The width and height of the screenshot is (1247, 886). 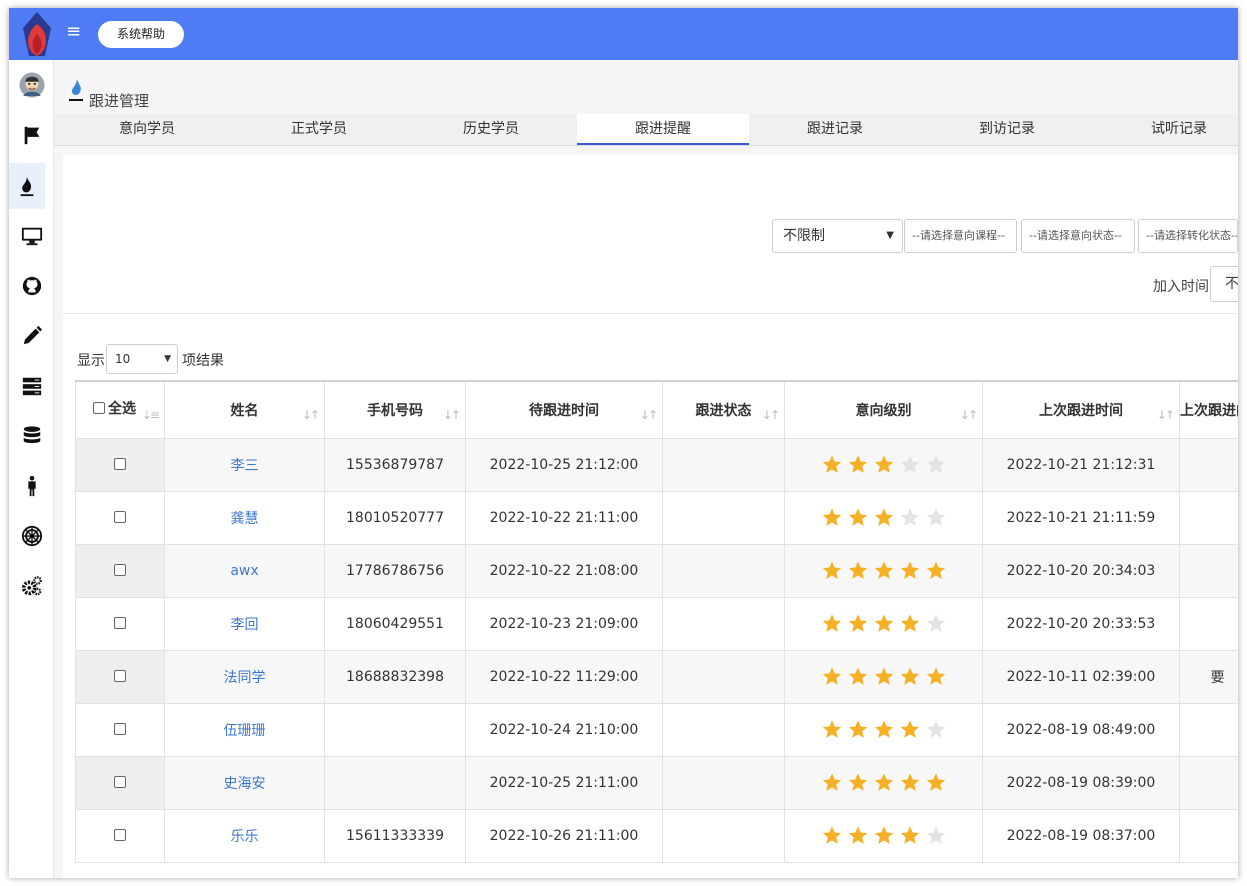 I want to click on tab-follow-reminder: 跟进提醒, so click(x=663, y=129).